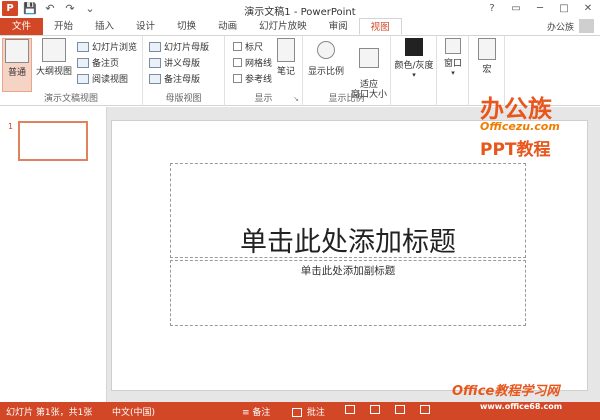 This screenshot has height=420, width=600. Describe the element at coordinates (521, 406) in the screenshot. I see `watermark-bottom-url: www.office68.com` at that location.